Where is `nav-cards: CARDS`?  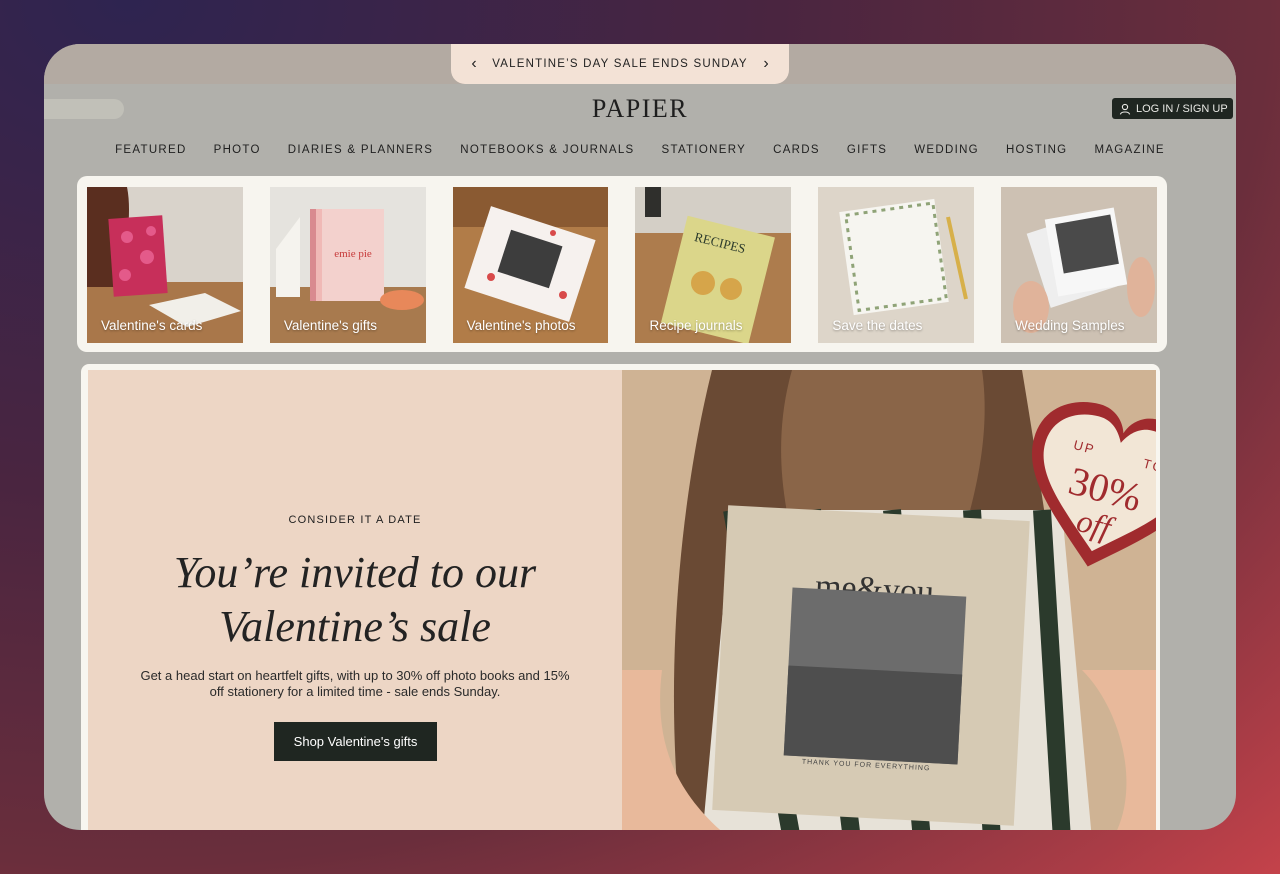 nav-cards: CARDS is located at coordinates (796, 150).